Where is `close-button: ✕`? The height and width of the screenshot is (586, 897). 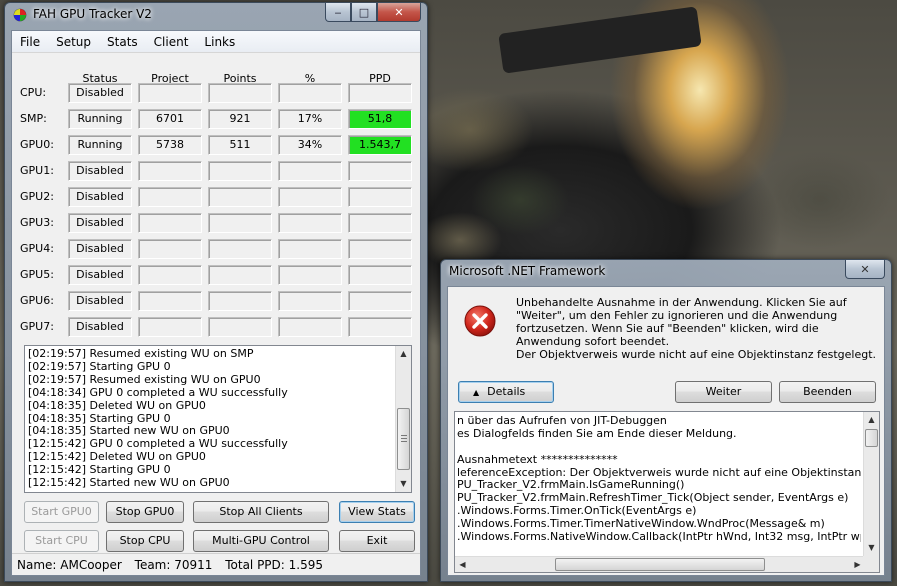
close-button: ✕ is located at coordinates (399, 12).